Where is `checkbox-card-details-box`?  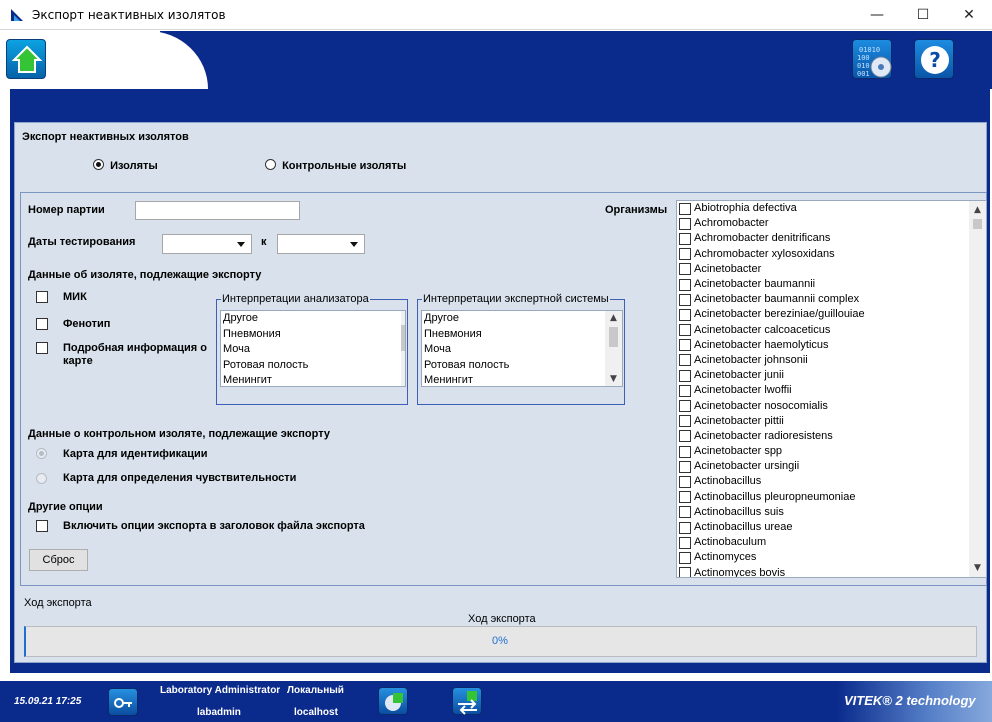
checkbox-card-details-box is located at coordinates (42, 348).